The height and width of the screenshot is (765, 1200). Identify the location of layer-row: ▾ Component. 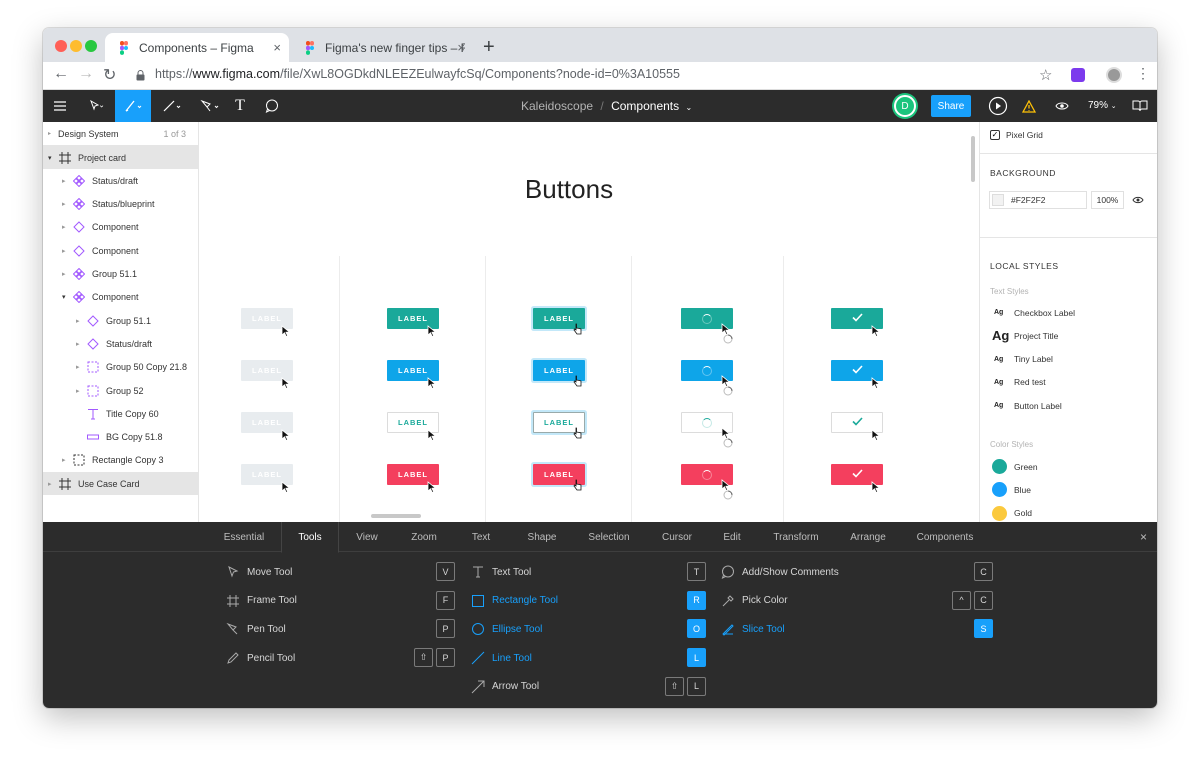
(120, 297).